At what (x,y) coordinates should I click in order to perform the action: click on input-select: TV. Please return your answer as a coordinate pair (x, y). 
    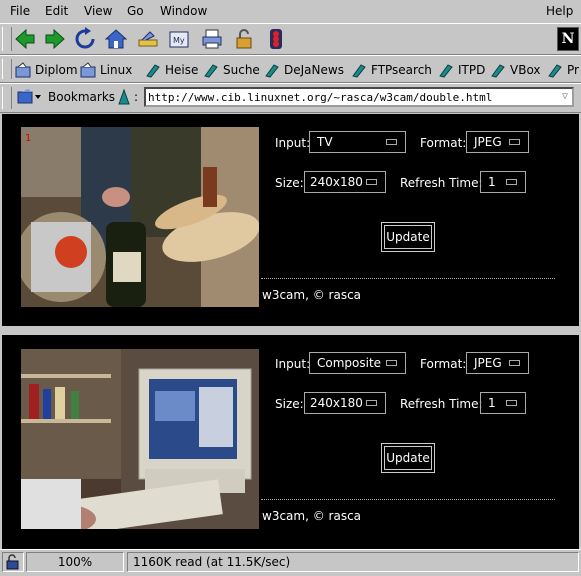
    Looking at the image, I should click on (357, 142).